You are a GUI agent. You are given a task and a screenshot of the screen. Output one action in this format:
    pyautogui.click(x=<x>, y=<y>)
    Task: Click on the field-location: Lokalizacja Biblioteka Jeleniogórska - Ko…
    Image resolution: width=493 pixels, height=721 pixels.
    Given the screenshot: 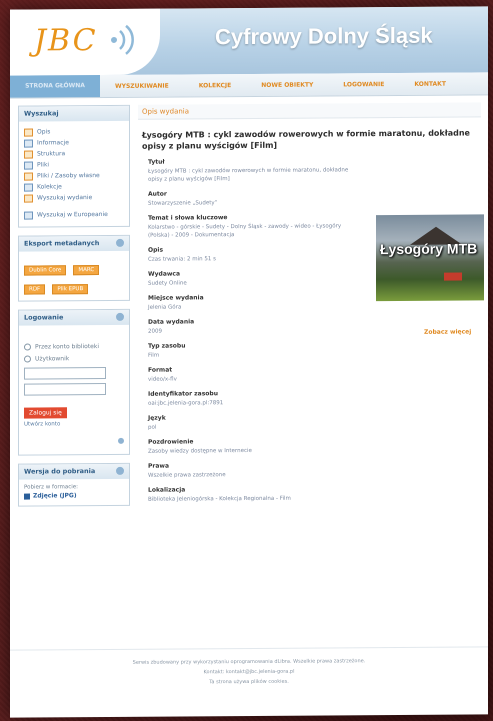 What is the action you would take?
    pyautogui.click(x=313, y=493)
    